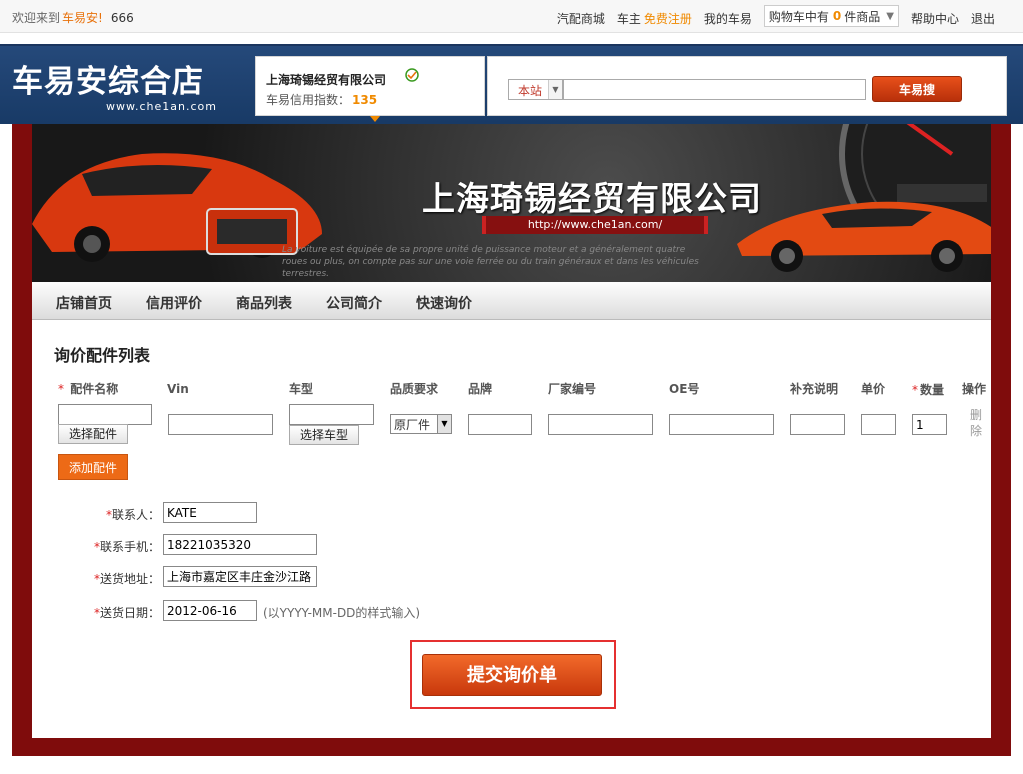 Image resolution: width=1023 pixels, height=774 pixels. I want to click on col-part-name-label: 配件名称, so click(94, 389).